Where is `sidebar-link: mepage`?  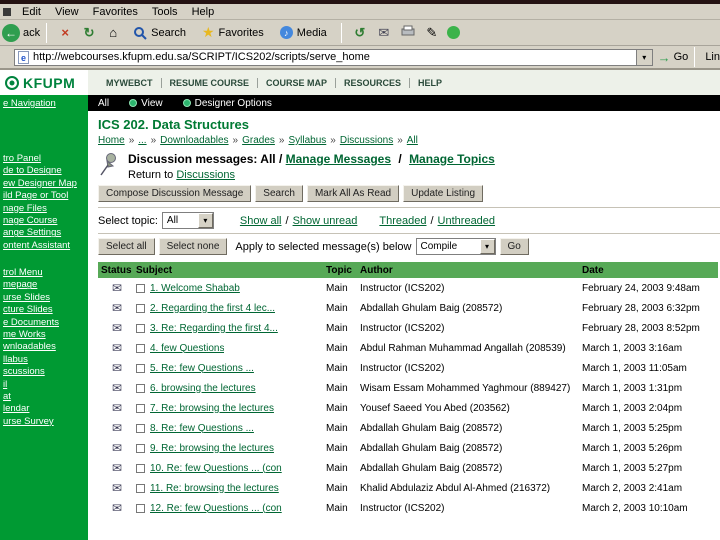
sidebar-link: mepage is located at coordinates (45, 285).